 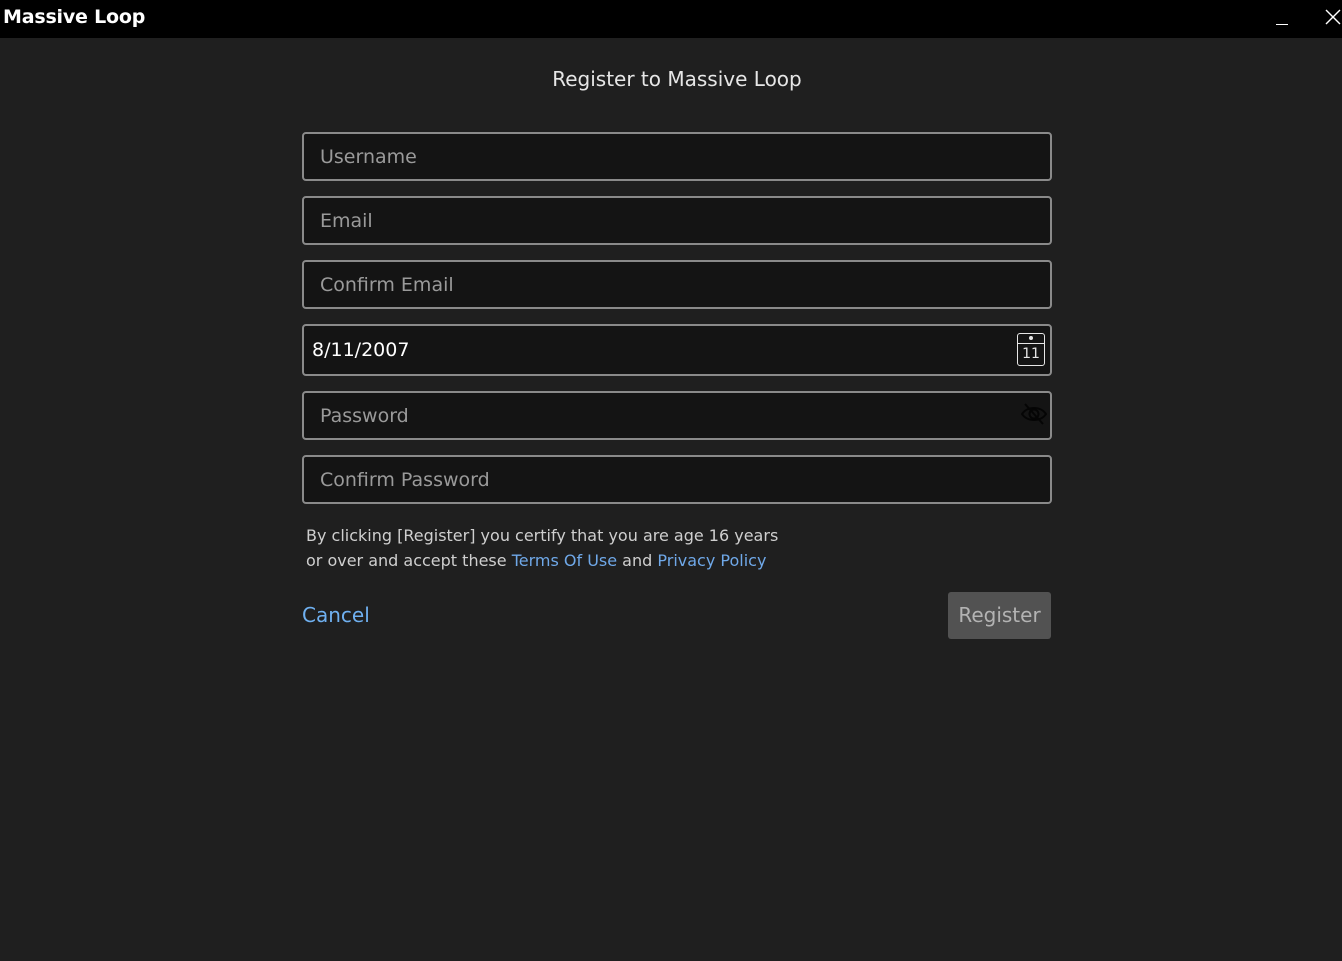 I want to click on terms-conjunction: and, so click(x=637, y=560).